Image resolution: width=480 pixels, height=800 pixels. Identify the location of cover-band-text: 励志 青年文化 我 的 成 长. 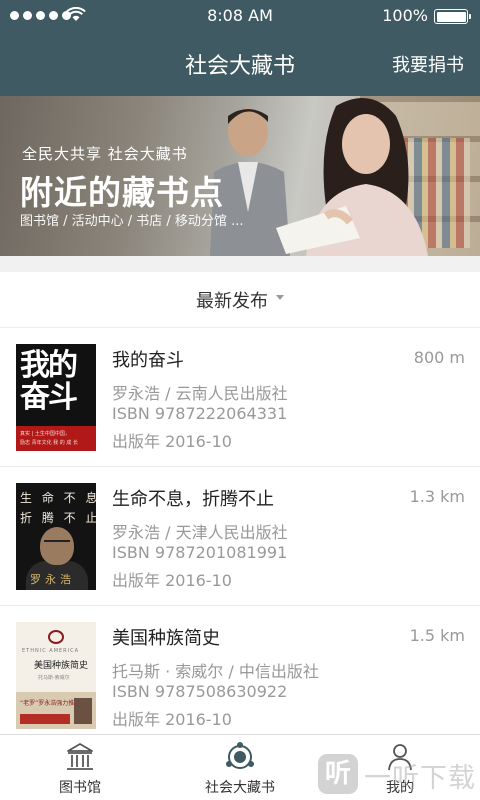
(49, 443).